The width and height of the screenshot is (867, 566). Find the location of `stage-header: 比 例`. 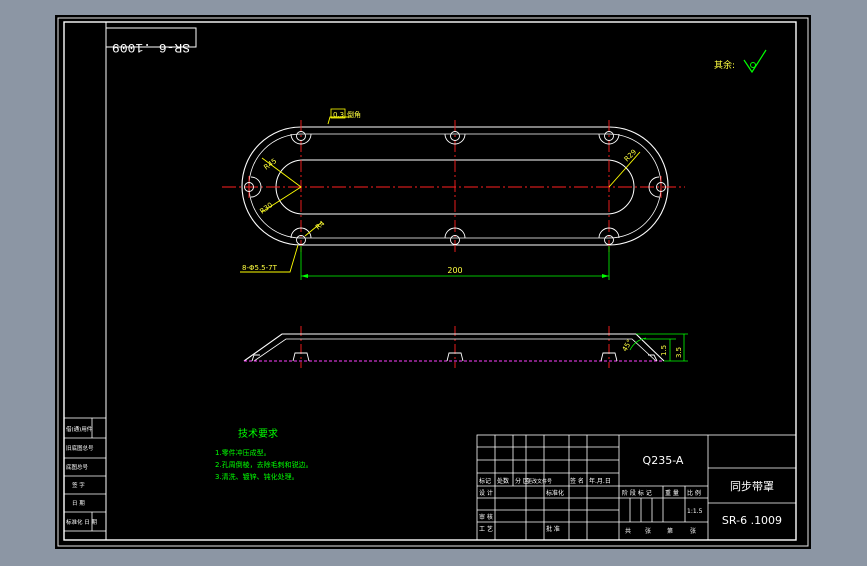

stage-header: 比 例 is located at coordinates (694, 493).